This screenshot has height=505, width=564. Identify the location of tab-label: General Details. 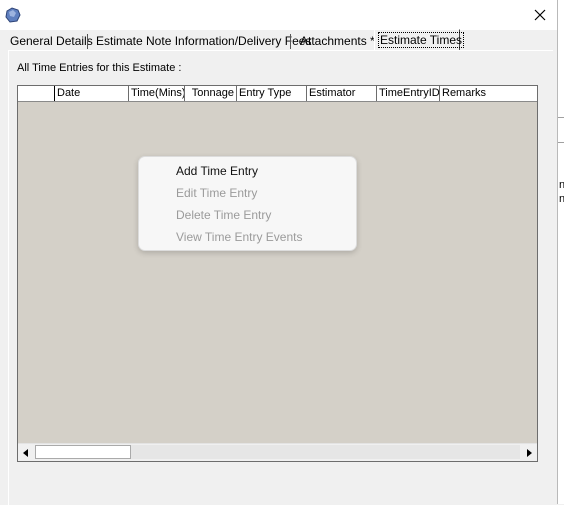
(51, 41).